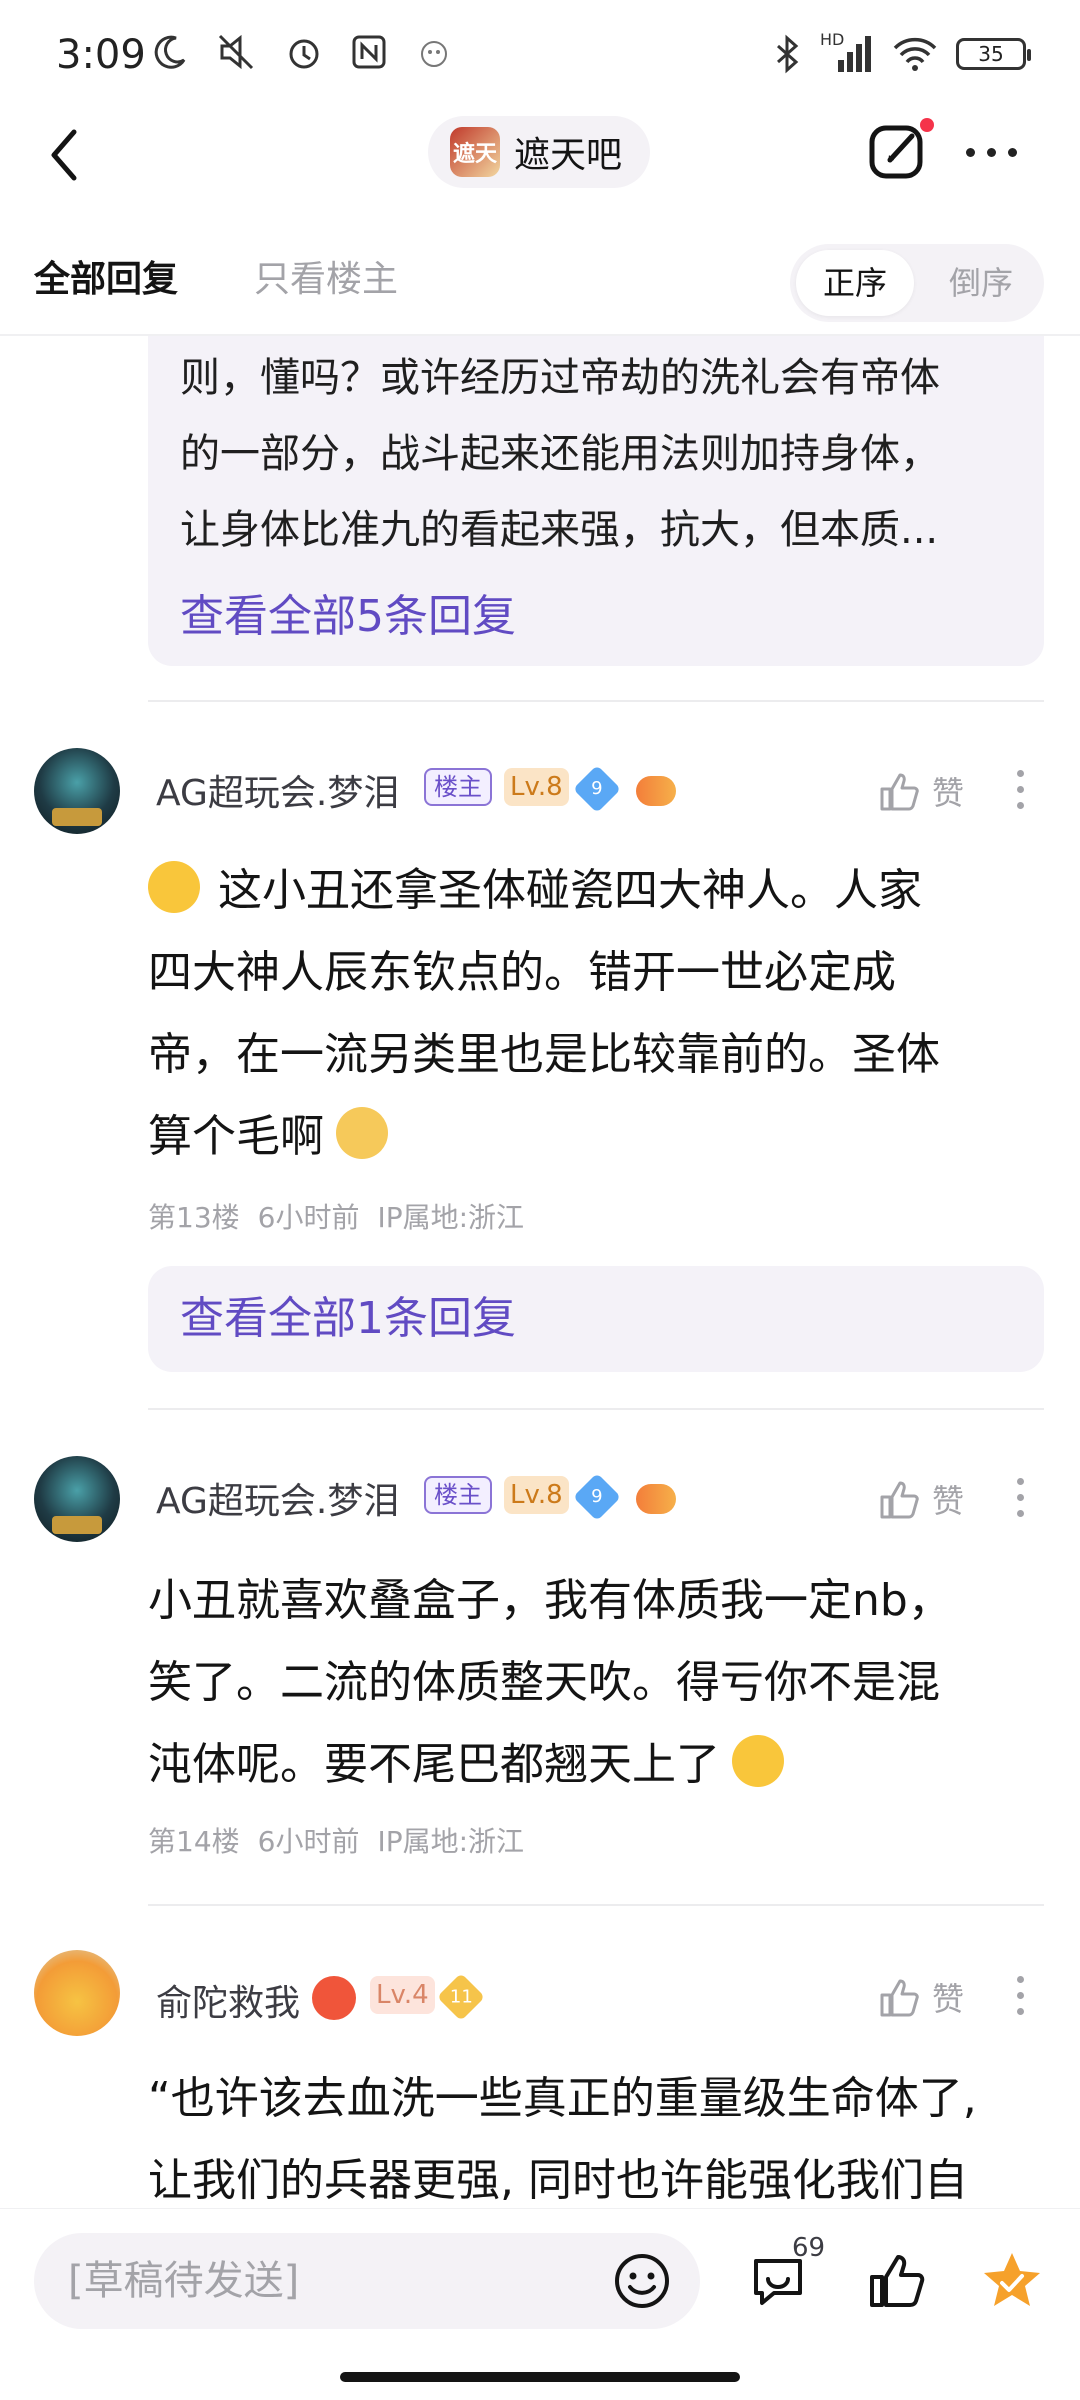 The width and height of the screenshot is (1080, 2400). What do you see at coordinates (228, 2000) in the screenshot?
I see `username: 俞陀救我` at bounding box center [228, 2000].